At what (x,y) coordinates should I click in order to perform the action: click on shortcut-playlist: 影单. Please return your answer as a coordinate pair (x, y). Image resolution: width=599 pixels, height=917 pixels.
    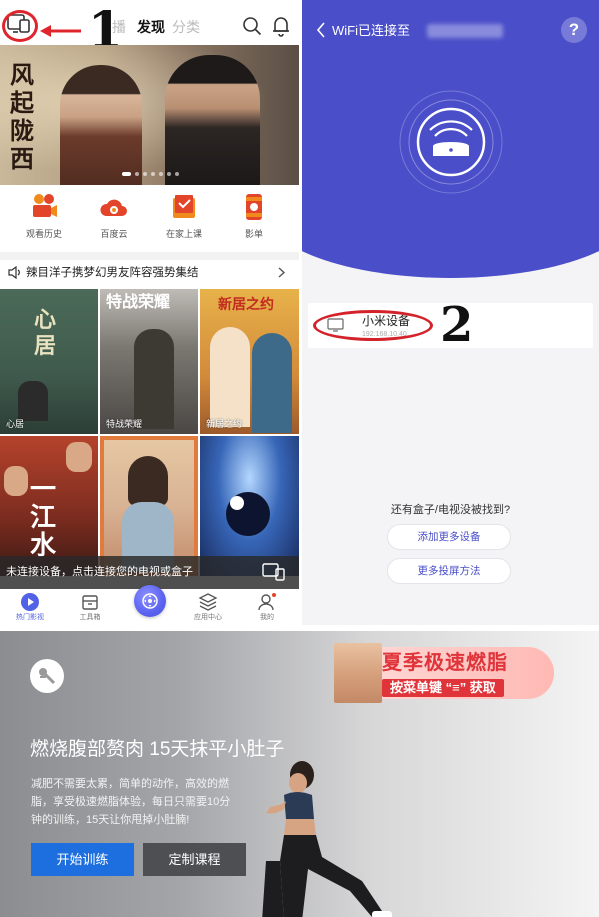
    Looking at the image, I should click on (254, 219).